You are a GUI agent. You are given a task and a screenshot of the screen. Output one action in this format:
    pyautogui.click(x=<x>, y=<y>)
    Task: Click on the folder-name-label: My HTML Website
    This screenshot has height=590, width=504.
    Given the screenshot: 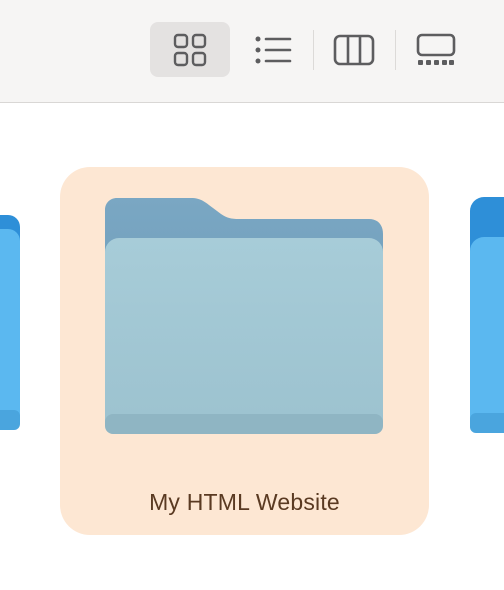 What is the action you would take?
    pyautogui.click(x=244, y=502)
    